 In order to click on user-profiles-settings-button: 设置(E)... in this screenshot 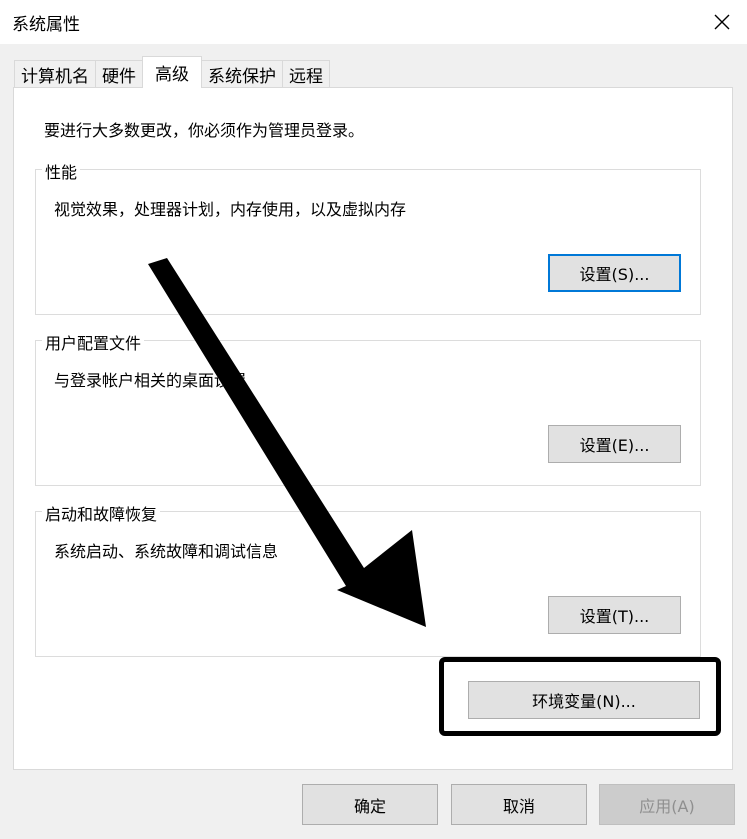, I will do `click(614, 444)`.